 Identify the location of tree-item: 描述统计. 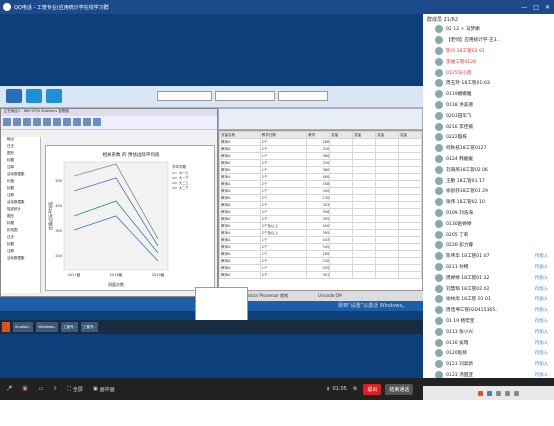
(20, 210).